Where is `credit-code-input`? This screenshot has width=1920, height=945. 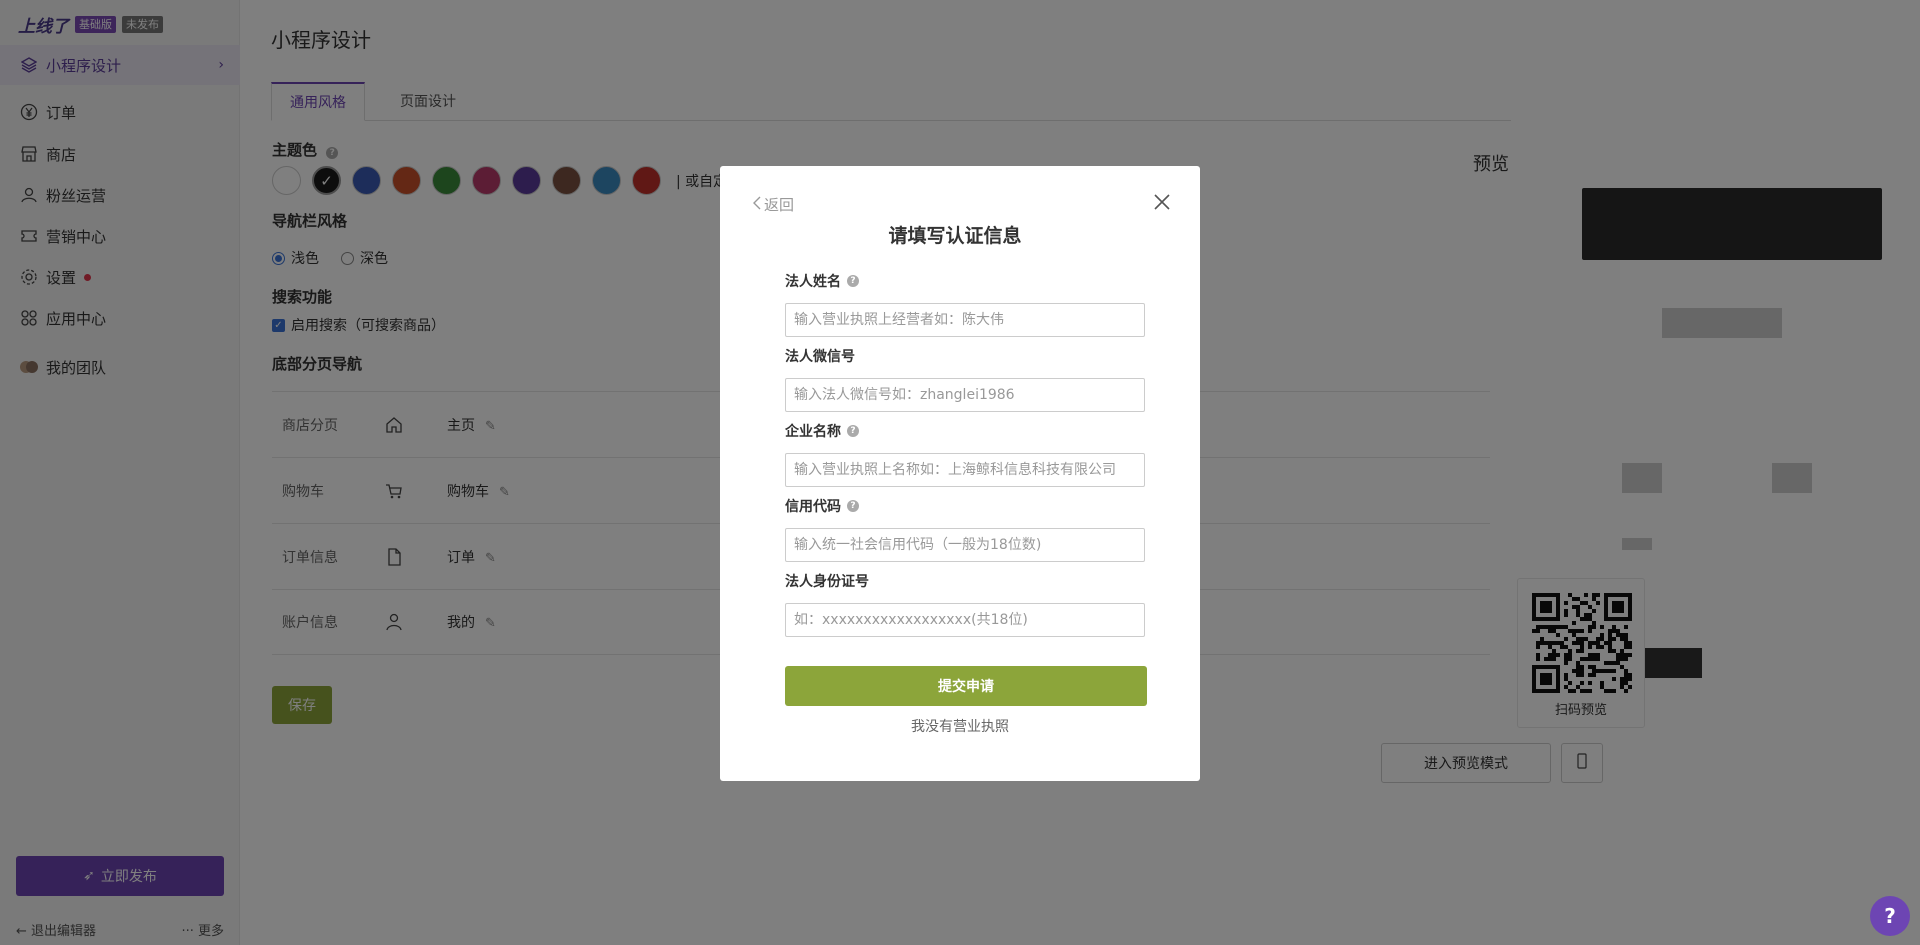 credit-code-input is located at coordinates (965, 545).